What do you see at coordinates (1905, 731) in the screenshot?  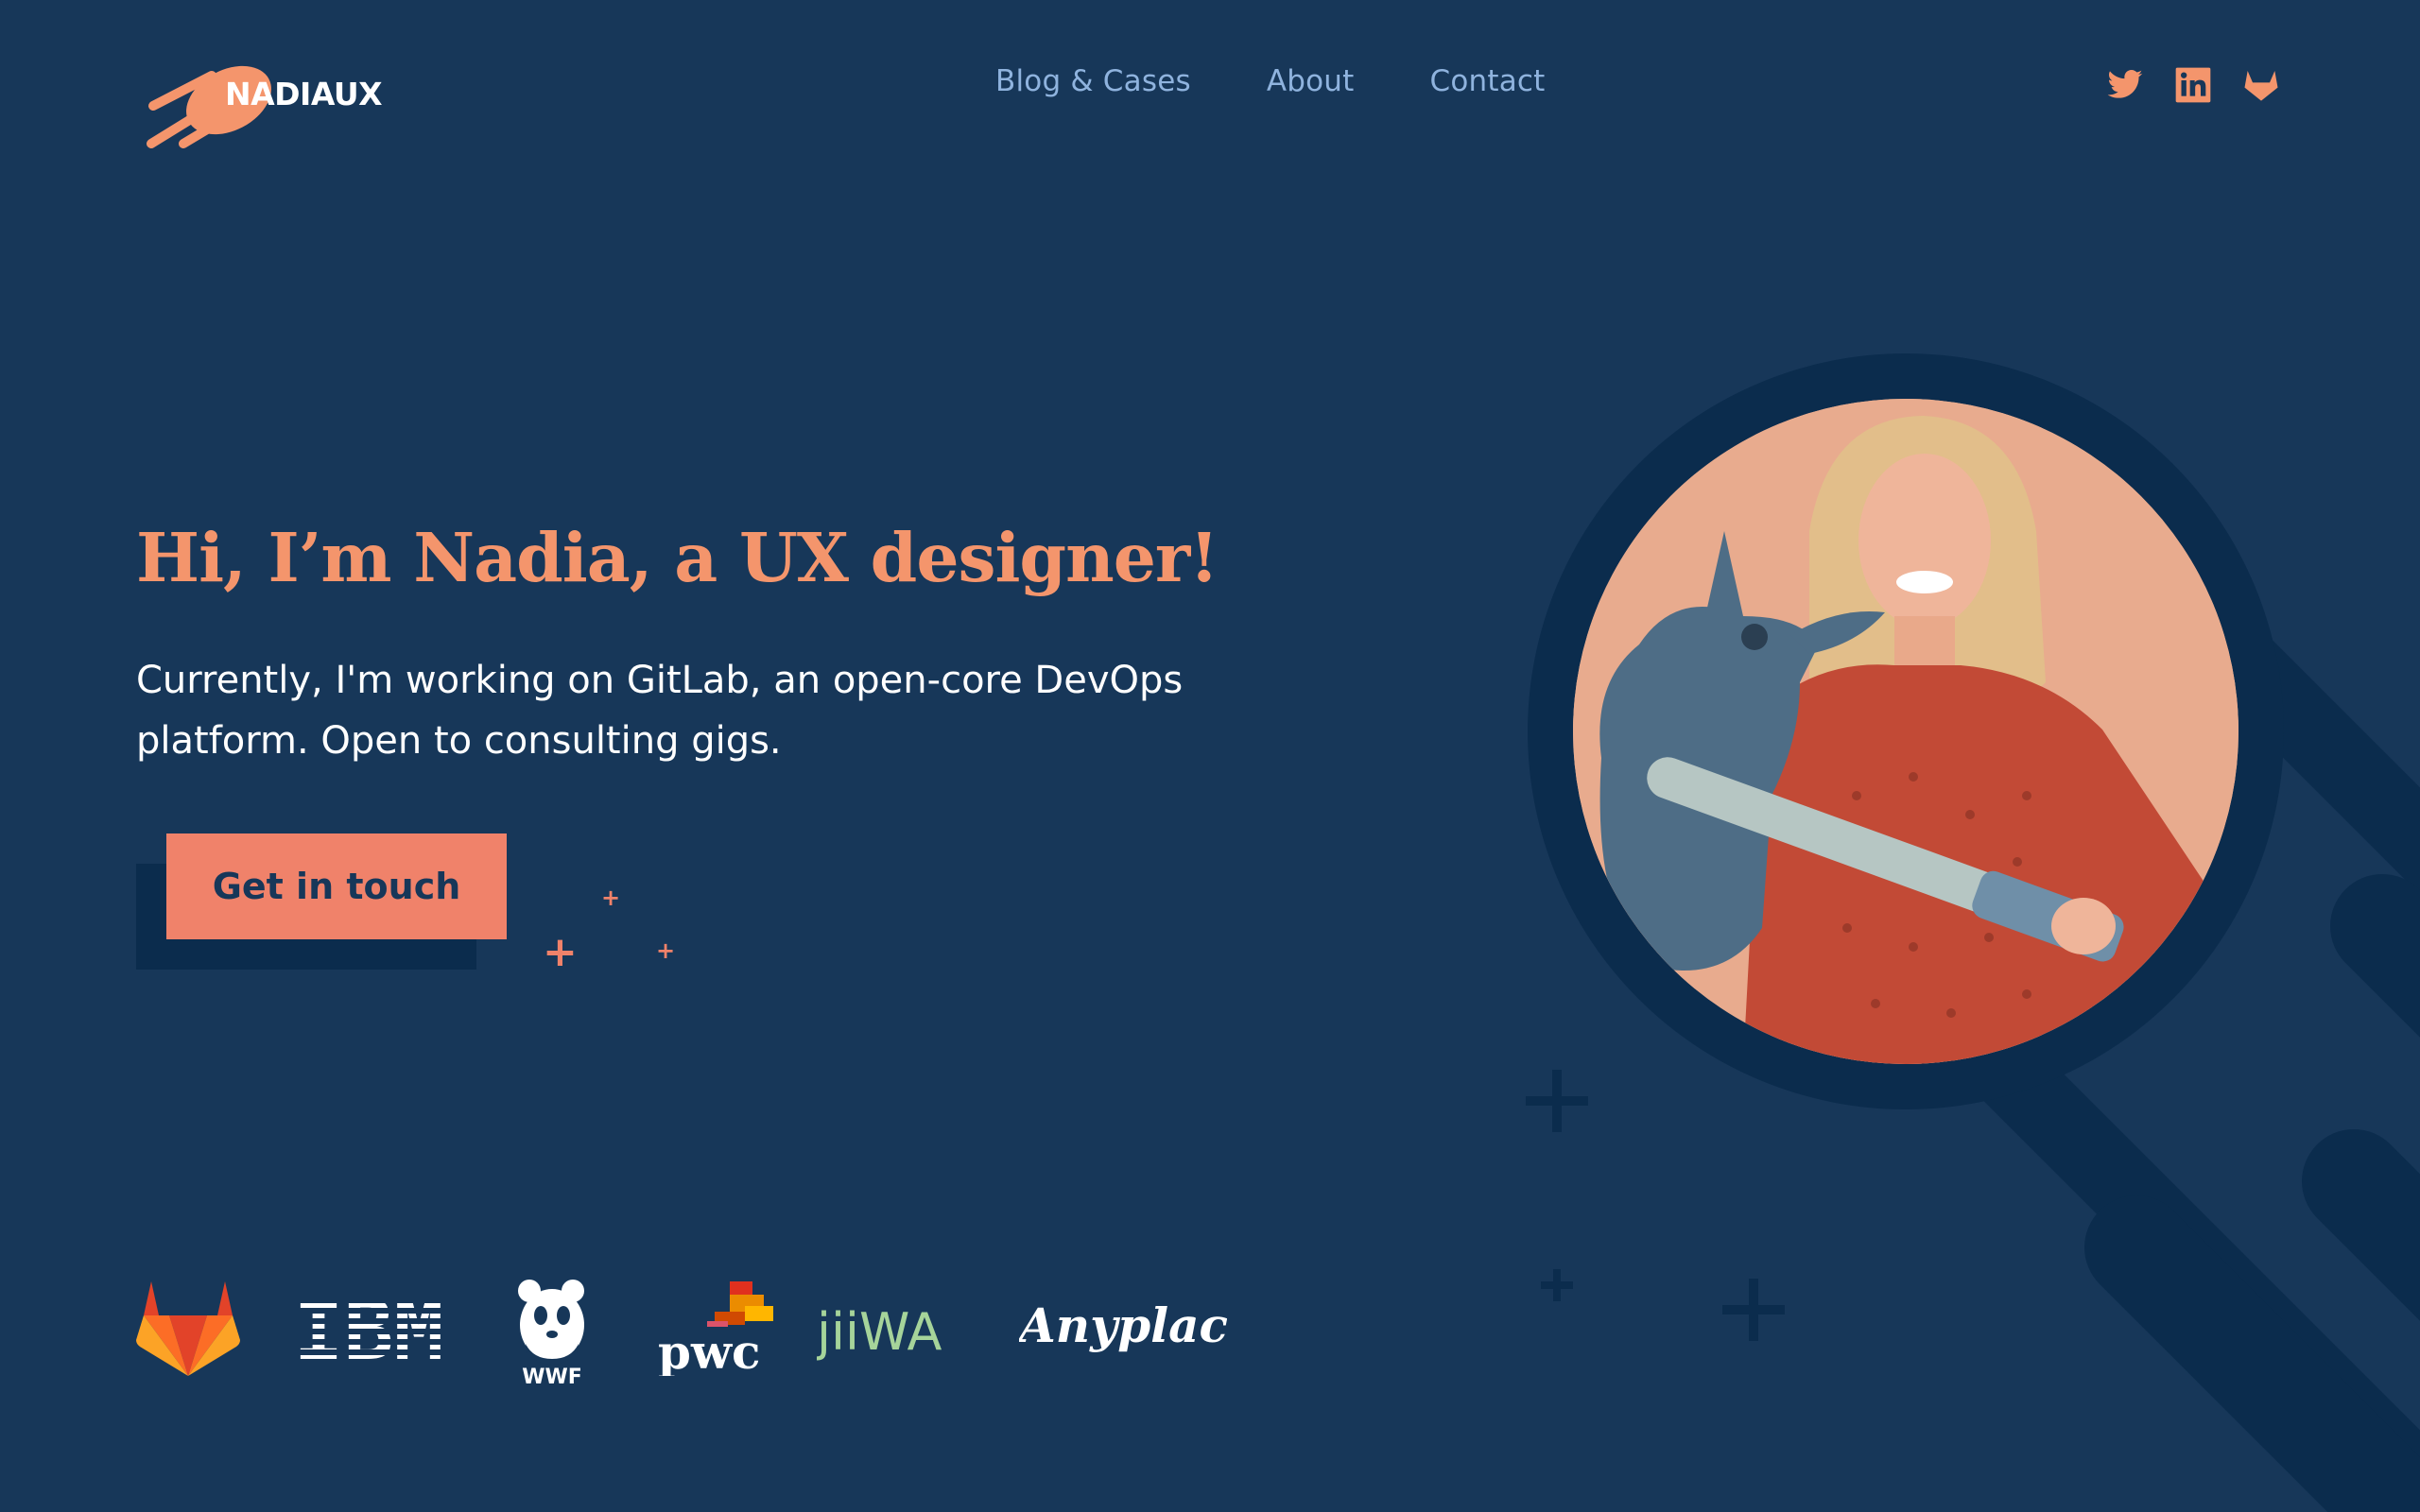 I see `portrait-photo` at bounding box center [1905, 731].